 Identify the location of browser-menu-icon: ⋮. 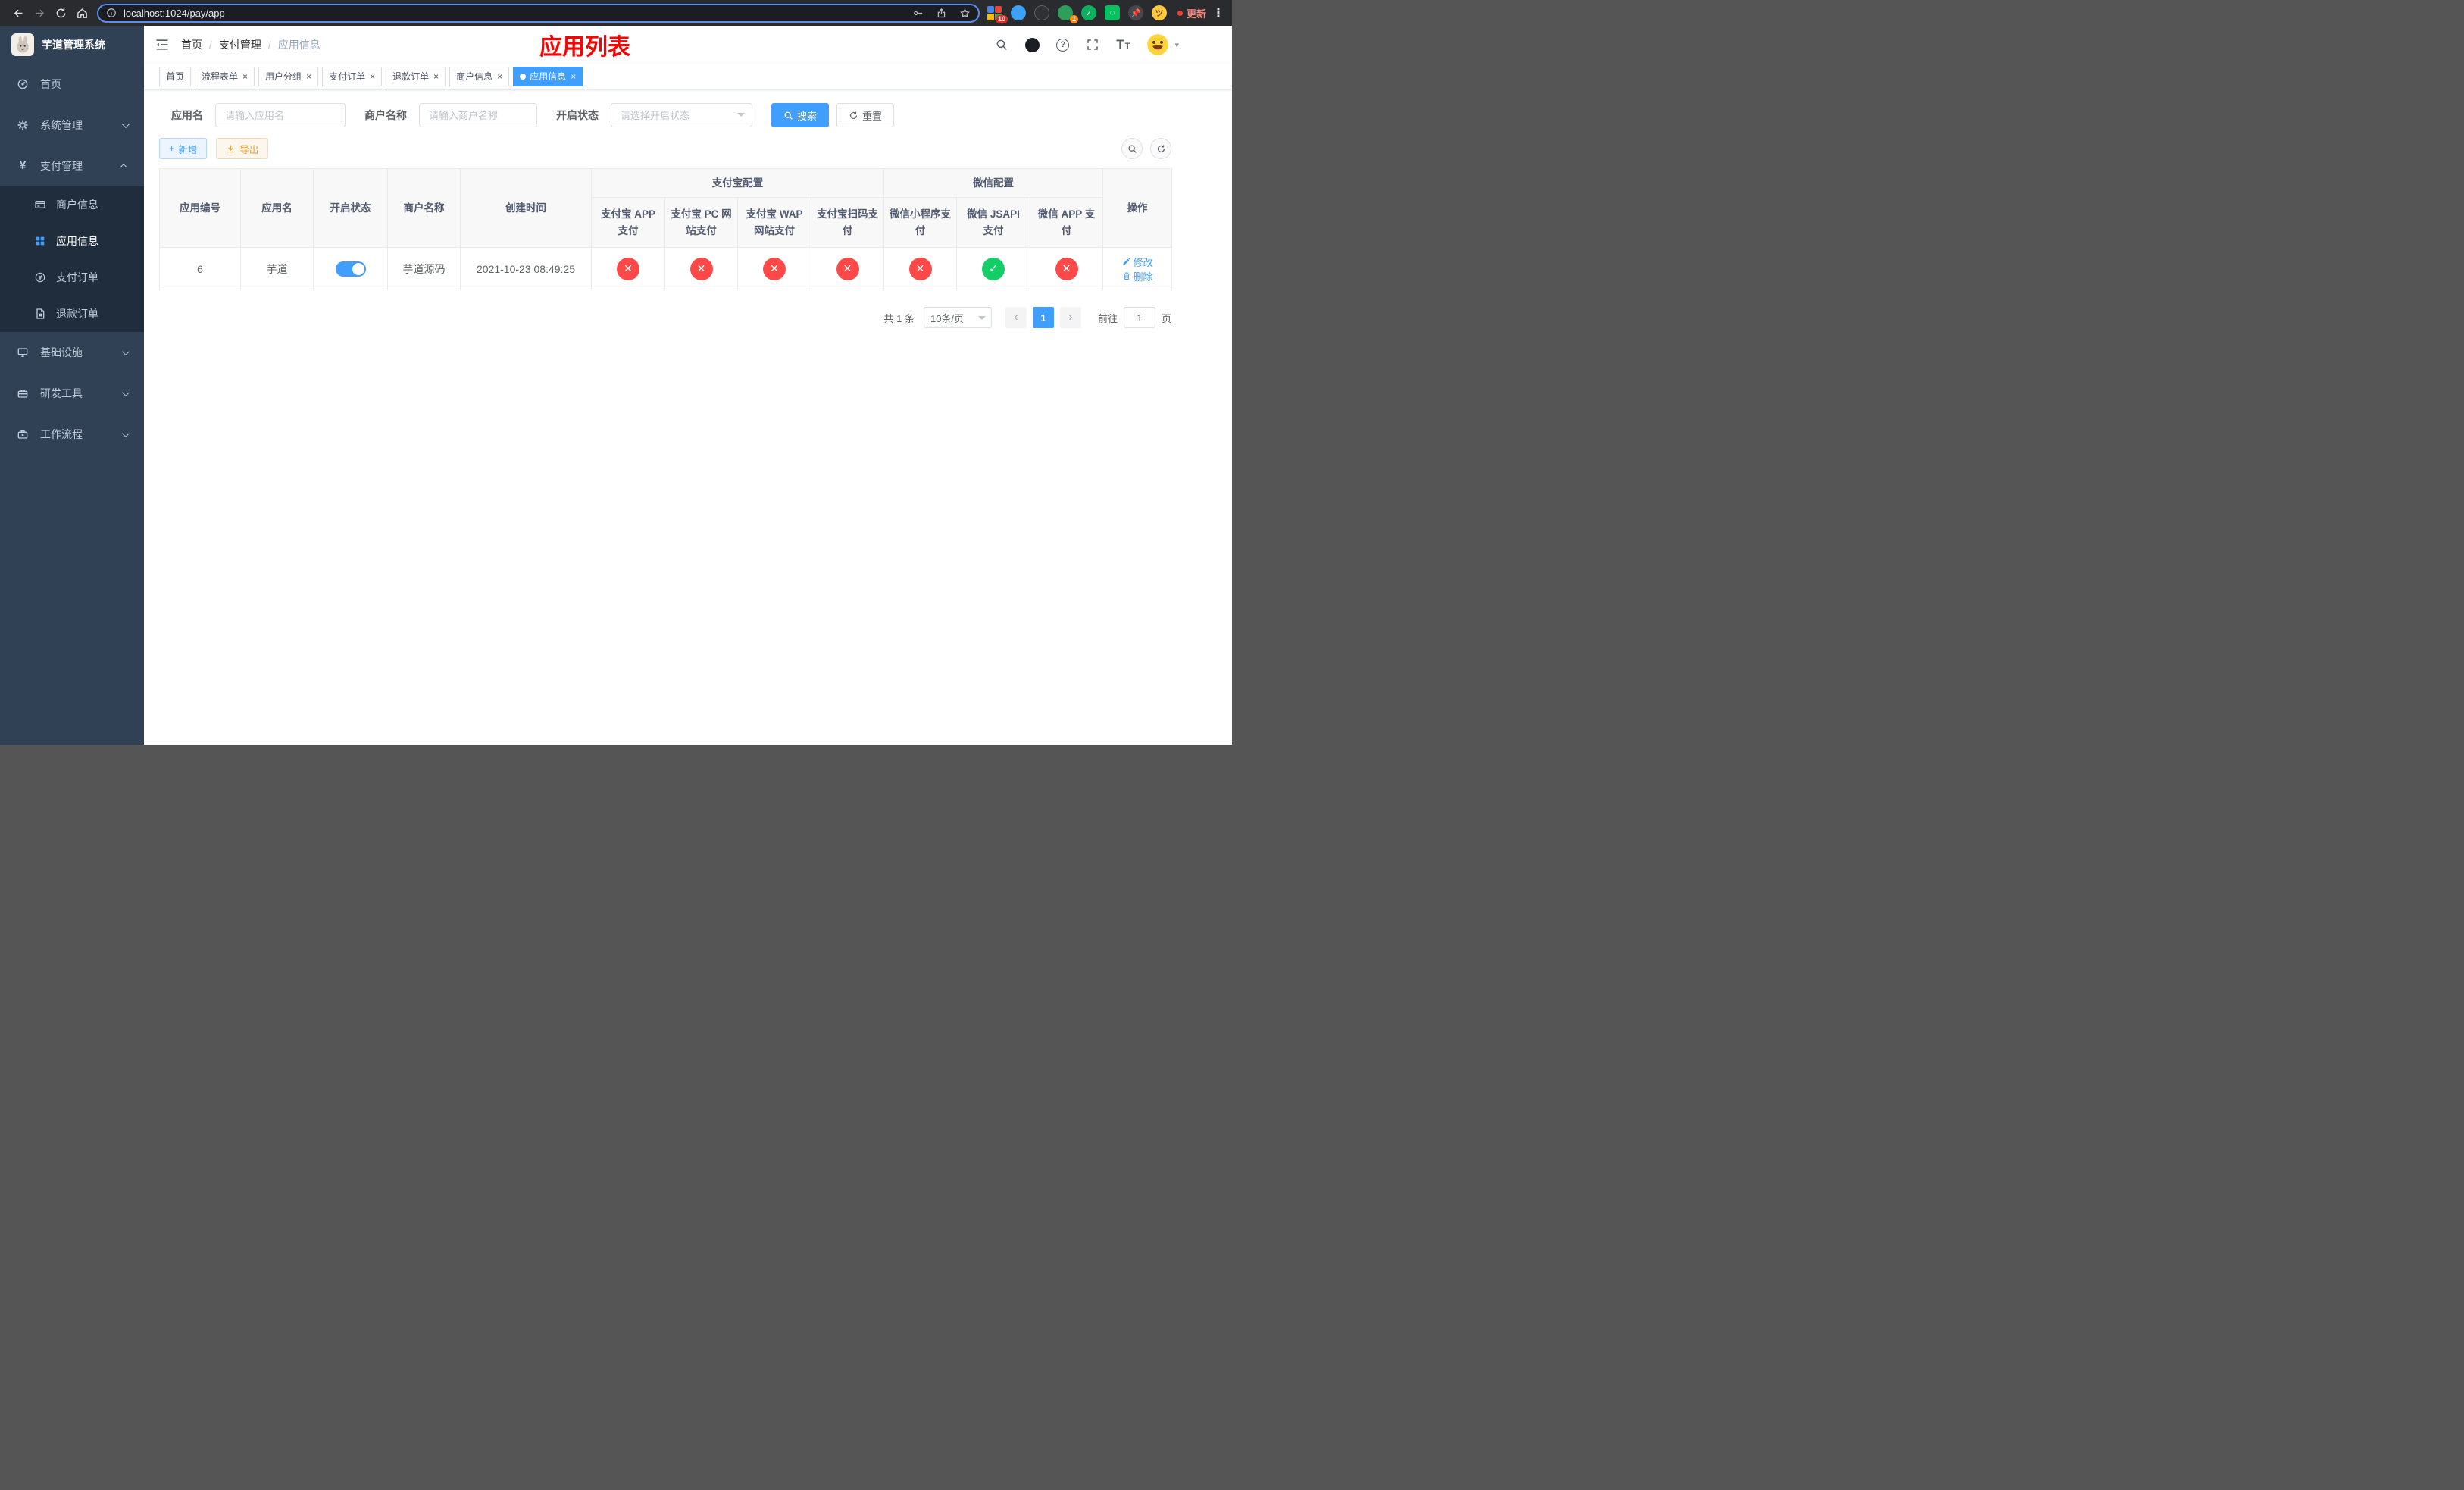
(1218, 13).